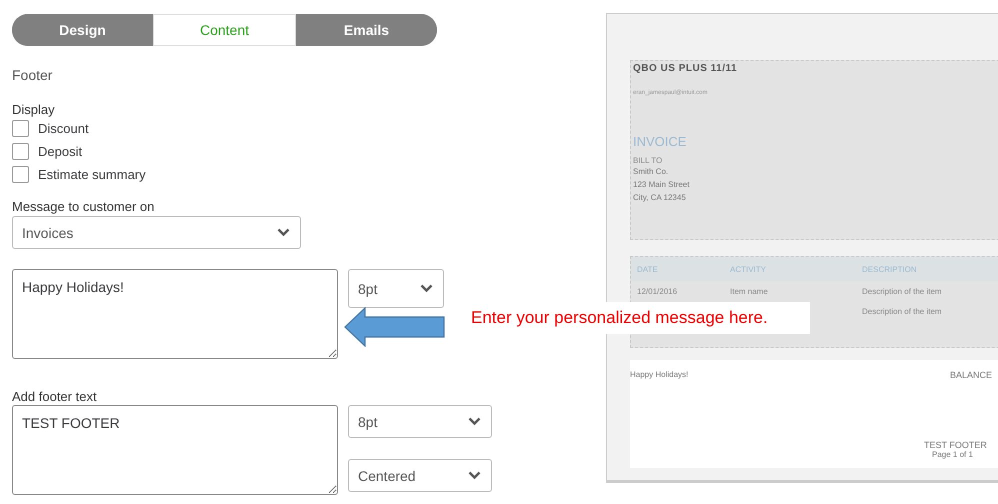 This screenshot has height=504, width=998. I want to click on address-line: 123 Main Street, so click(661, 185).